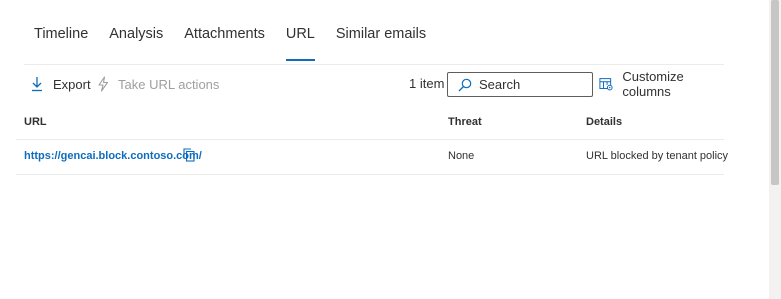 The image size is (781, 299). Describe the element at coordinates (37, 84) in the screenshot. I see `download-icon` at that location.